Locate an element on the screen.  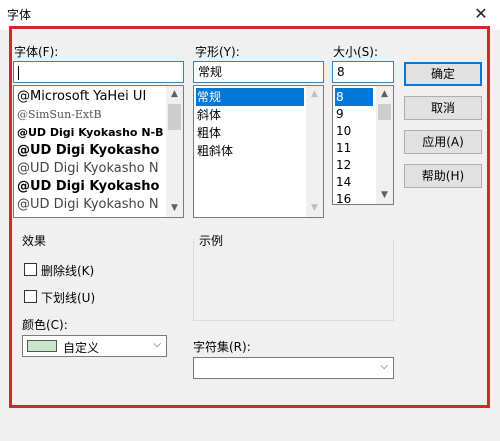
effects-label: 效果 is located at coordinates (34, 241).